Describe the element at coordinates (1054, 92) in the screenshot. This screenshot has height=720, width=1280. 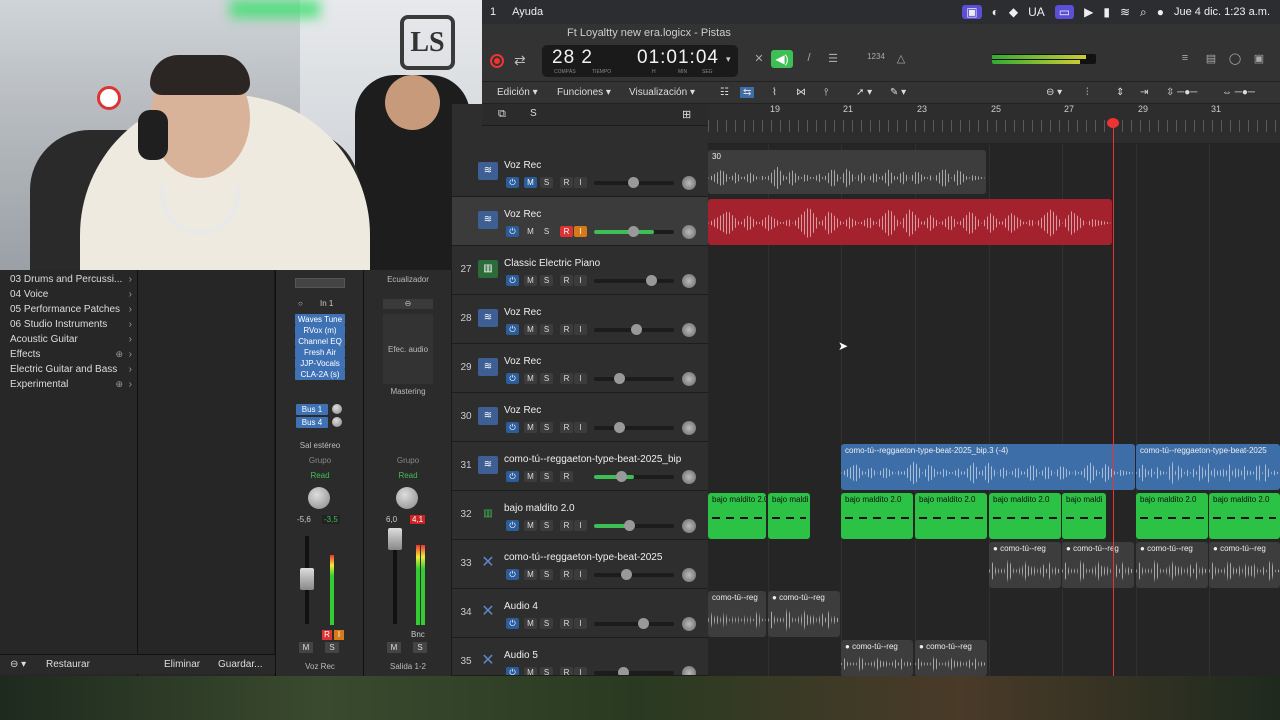
I see `catch-icon: ⊖ ▾` at that location.